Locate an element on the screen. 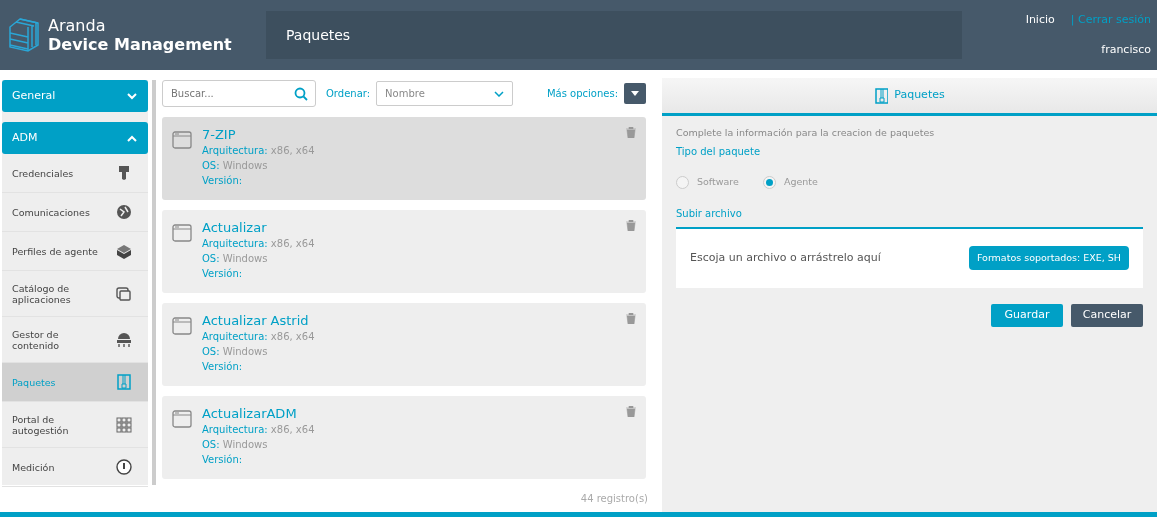 The height and width of the screenshot is (517, 1157). sidebar-item: Comunicaciones is located at coordinates (75, 212).